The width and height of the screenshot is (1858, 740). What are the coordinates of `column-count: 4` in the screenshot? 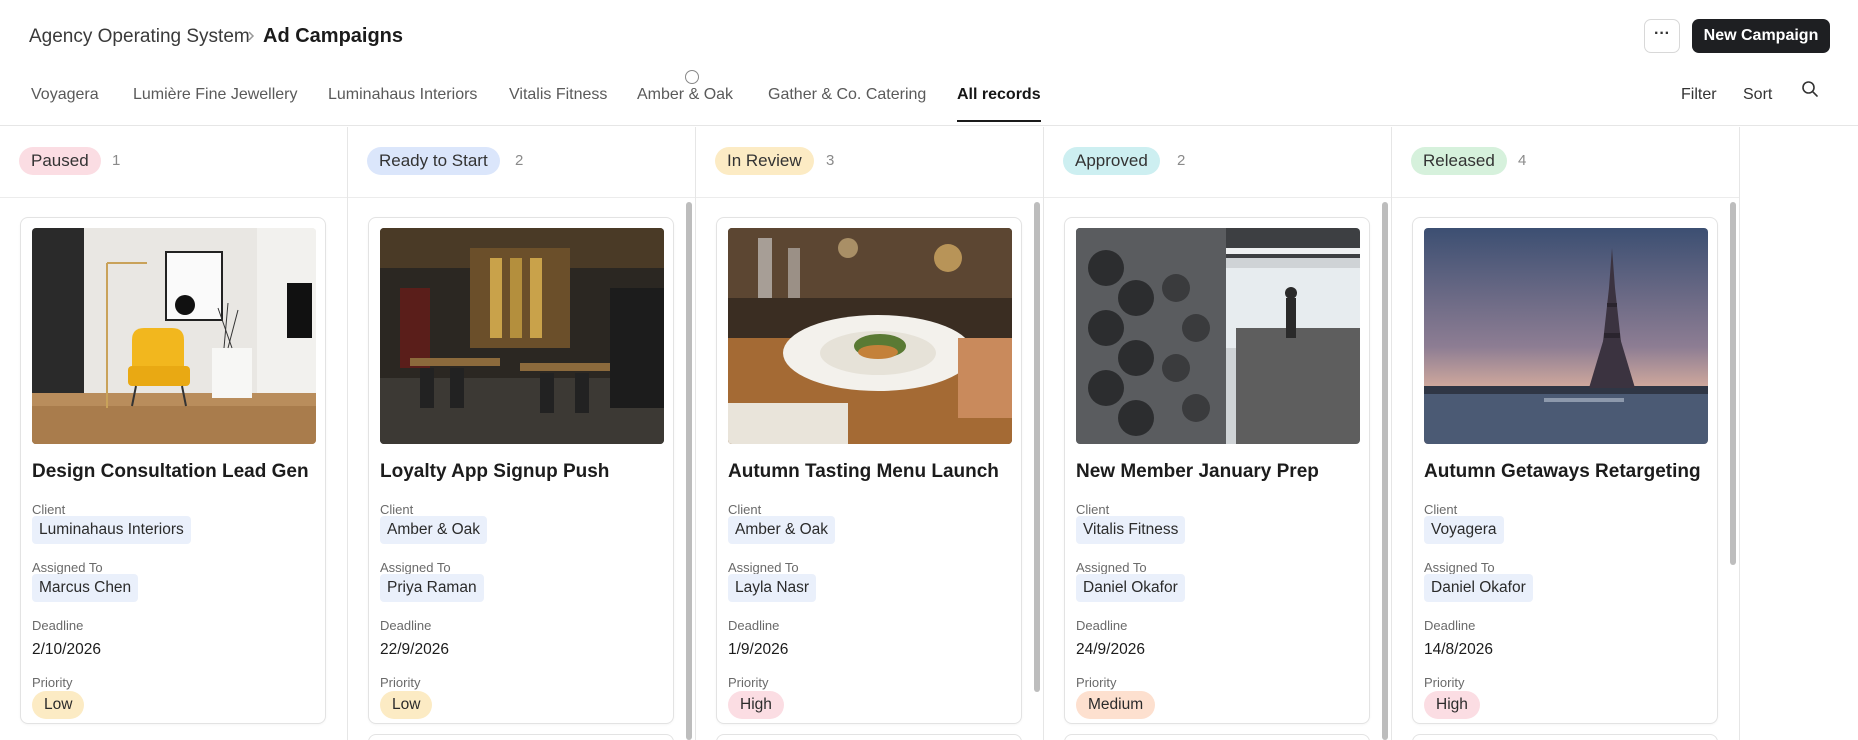 It's located at (1522, 160).